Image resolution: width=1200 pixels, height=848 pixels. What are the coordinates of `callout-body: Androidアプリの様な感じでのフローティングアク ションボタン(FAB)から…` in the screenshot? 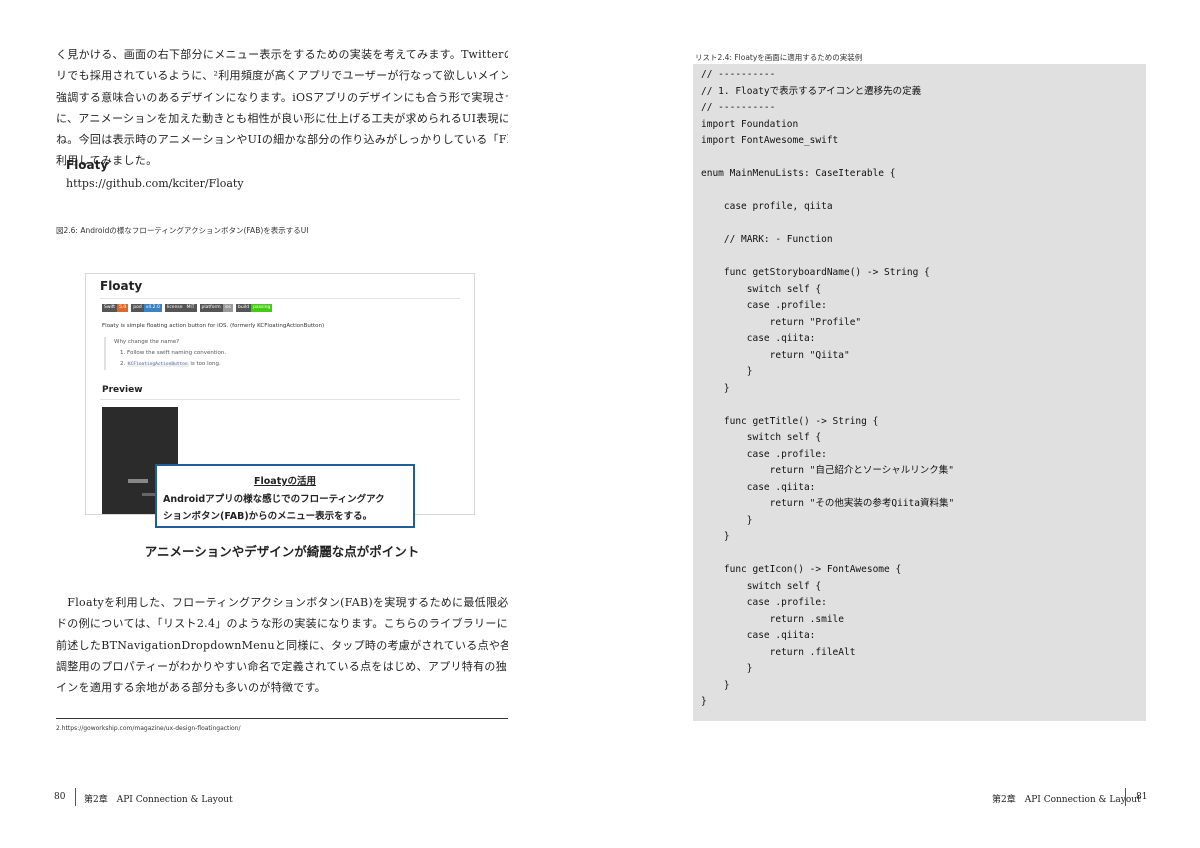 It's located at (274, 508).